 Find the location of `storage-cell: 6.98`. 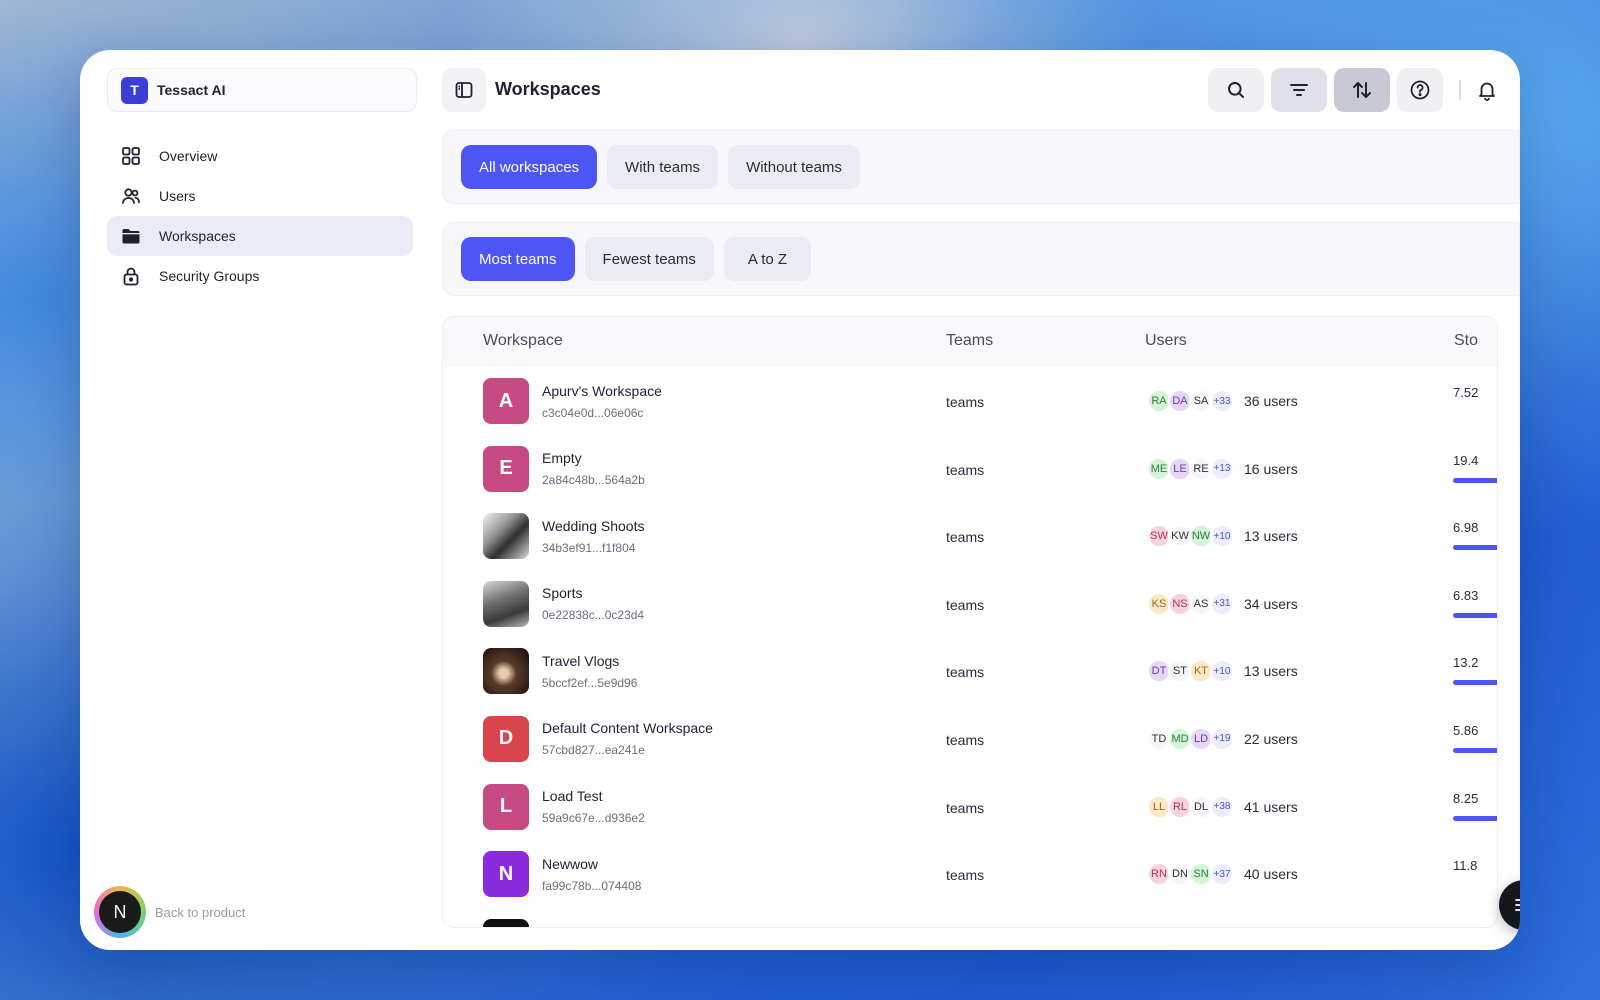

storage-cell: 6.98 is located at coordinates (1475, 535).